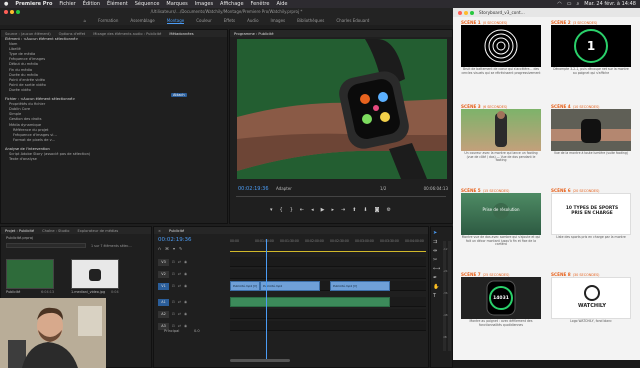  I want to click on tab-sequence: Publicité, so click(176, 231).